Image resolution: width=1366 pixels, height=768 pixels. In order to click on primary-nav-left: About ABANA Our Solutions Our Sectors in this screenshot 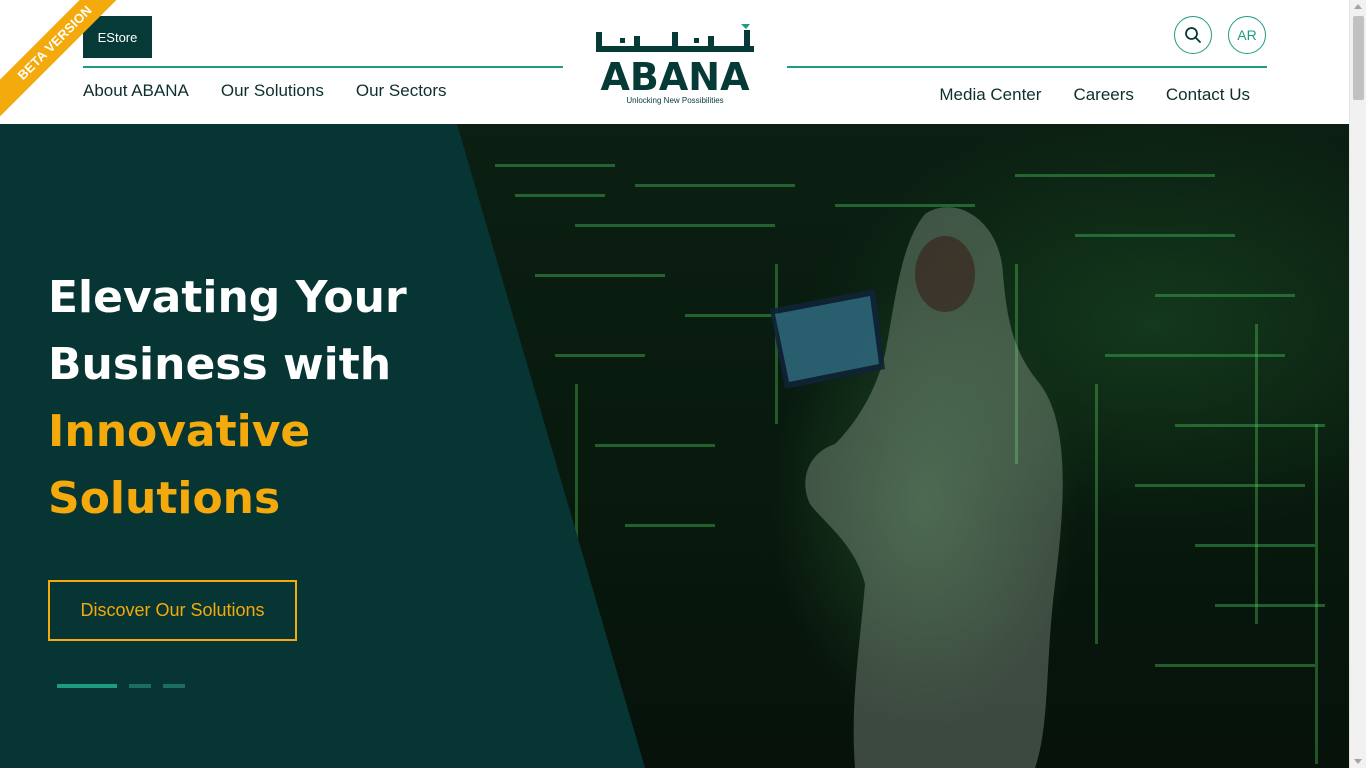, I will do `click(265, 91)`.